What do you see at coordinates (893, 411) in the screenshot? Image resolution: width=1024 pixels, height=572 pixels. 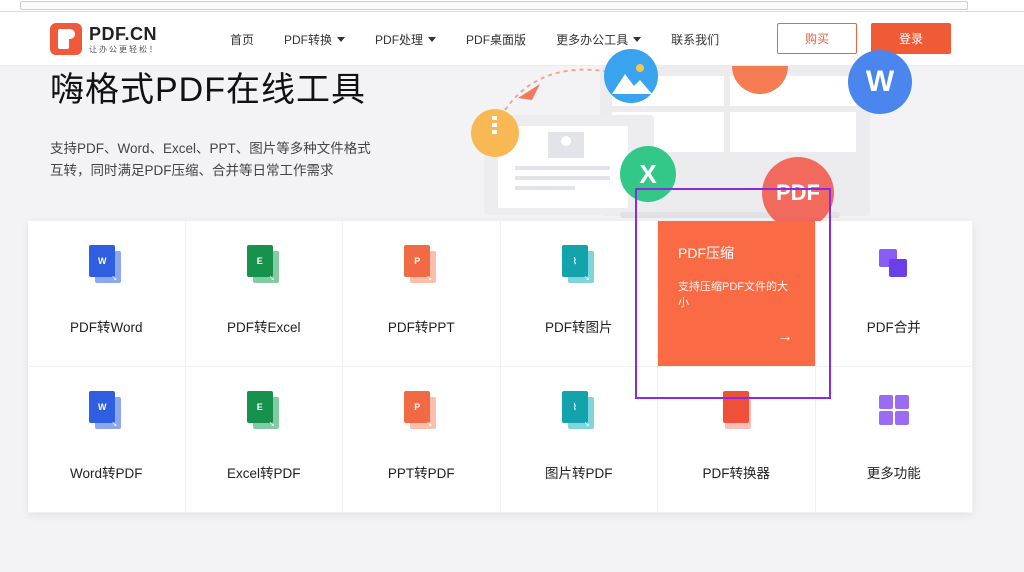 I see `more-apps-icon` at bounding box center [893, 411].